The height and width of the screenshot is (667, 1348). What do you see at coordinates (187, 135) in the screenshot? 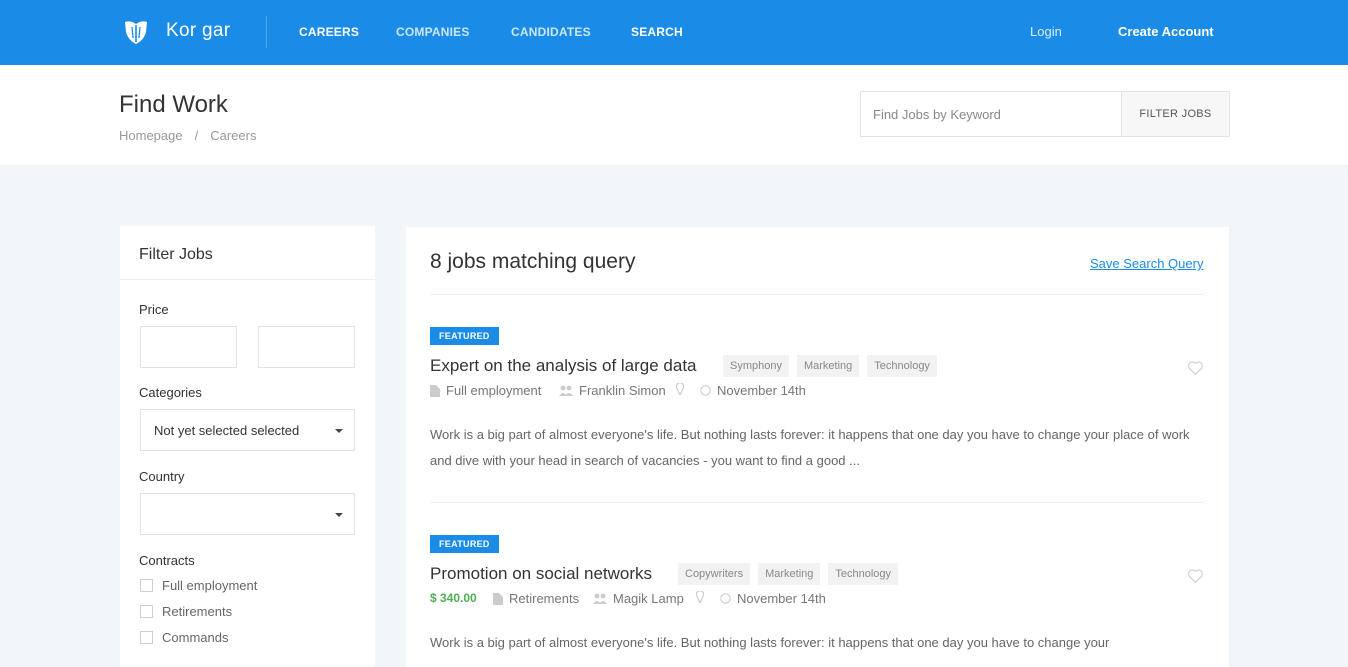
I see `breadcrumb: Homepage / Careers` at bounding box center [187, 135].